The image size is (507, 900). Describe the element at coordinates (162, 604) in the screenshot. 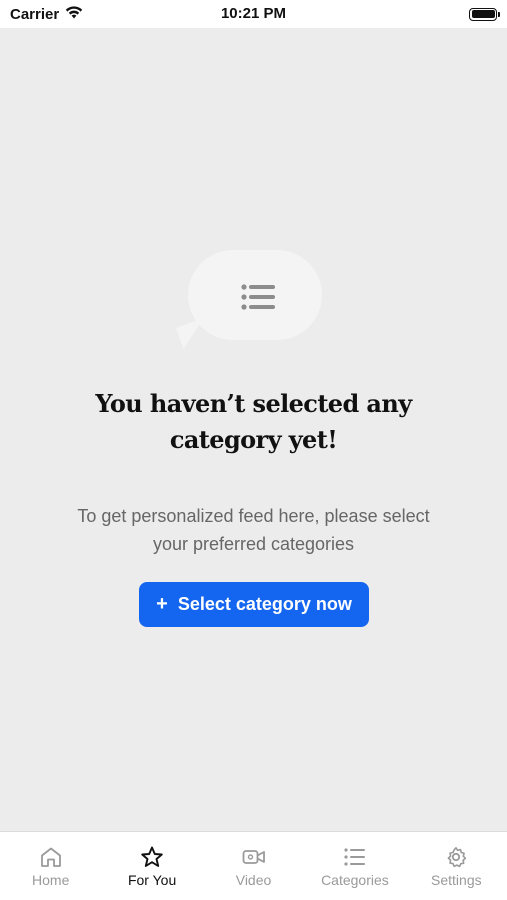

I see `plus-icon: +` at that location.